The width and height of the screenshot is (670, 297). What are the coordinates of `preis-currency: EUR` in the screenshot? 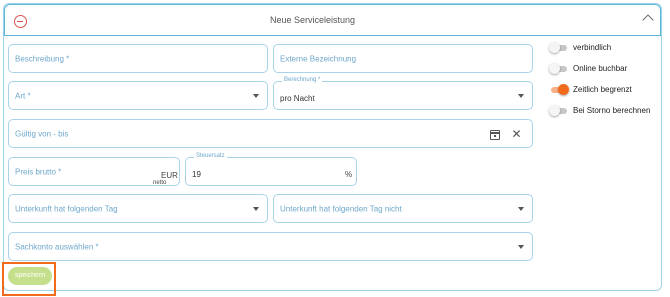 It's located at (169, 175).